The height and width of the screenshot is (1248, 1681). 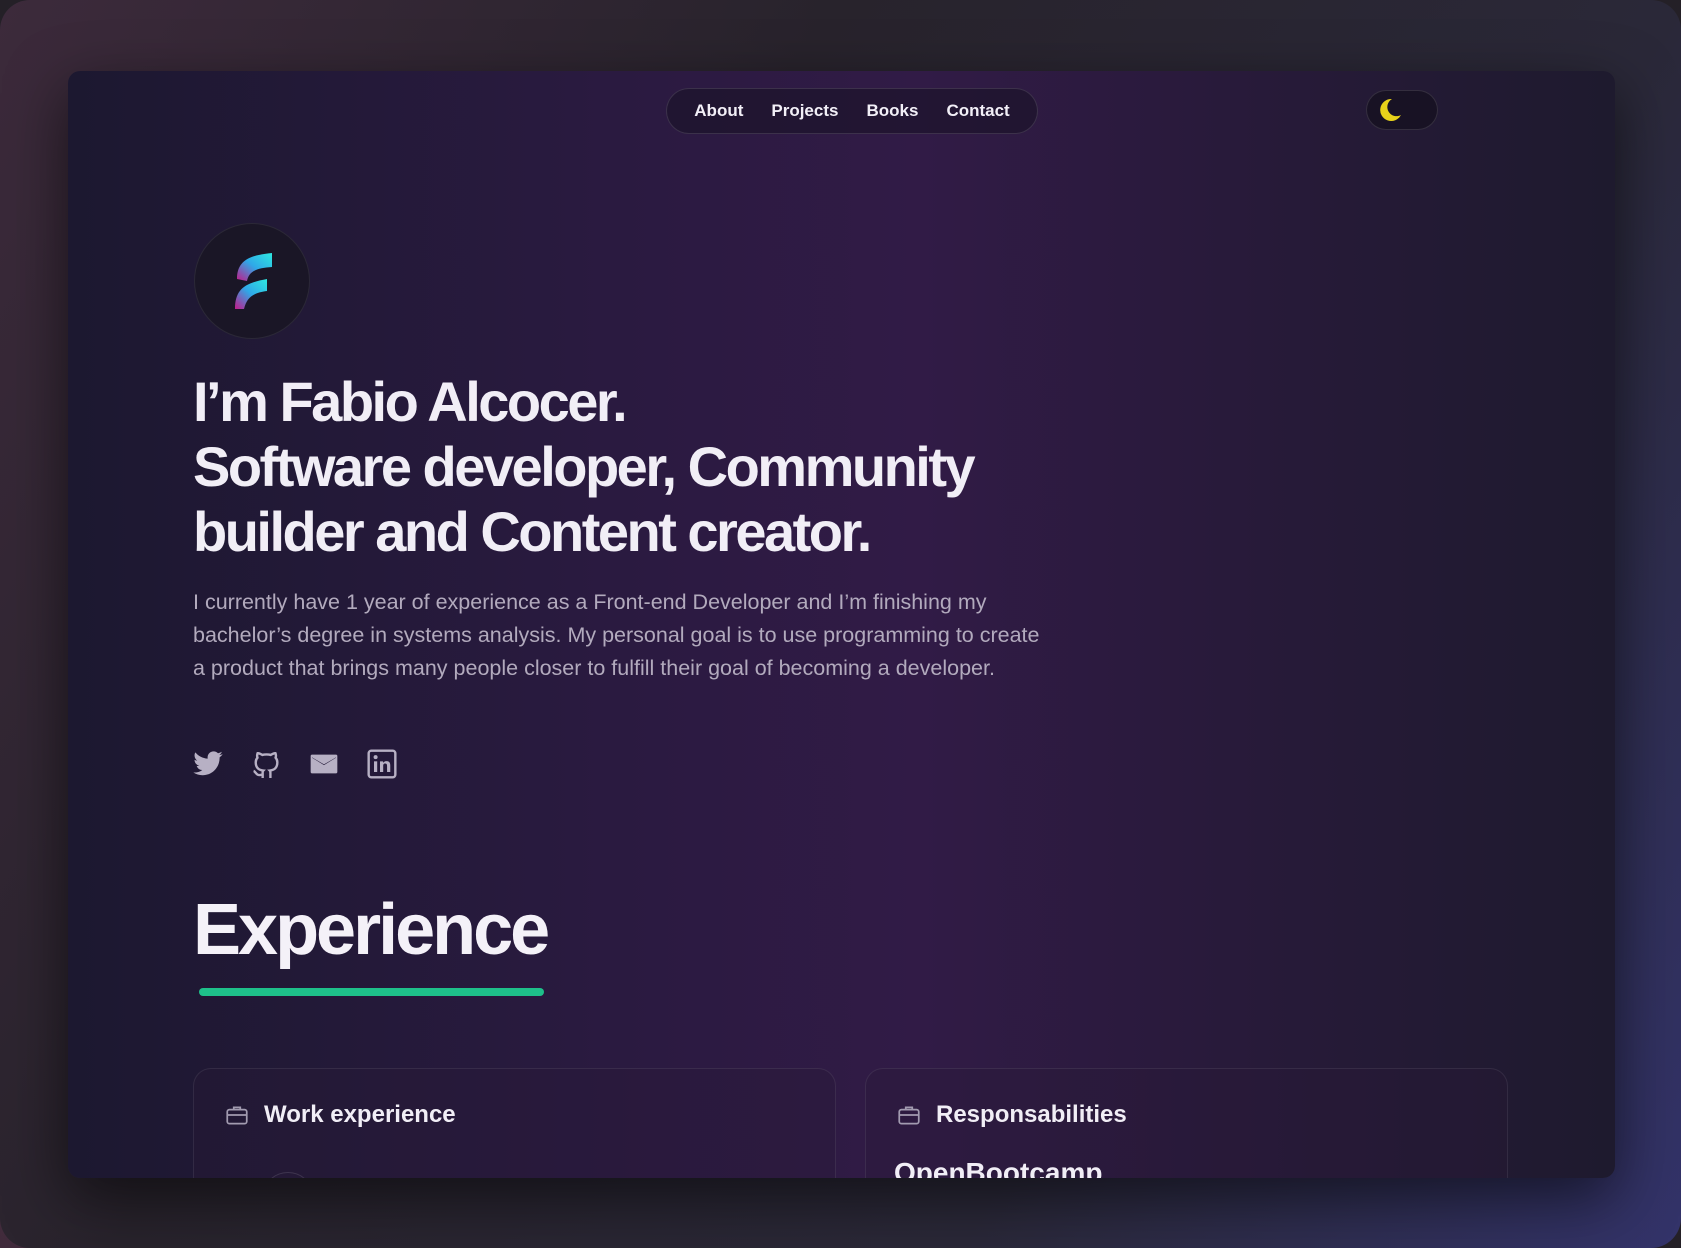 I want to click on social-links, so click(x=295, y=764).